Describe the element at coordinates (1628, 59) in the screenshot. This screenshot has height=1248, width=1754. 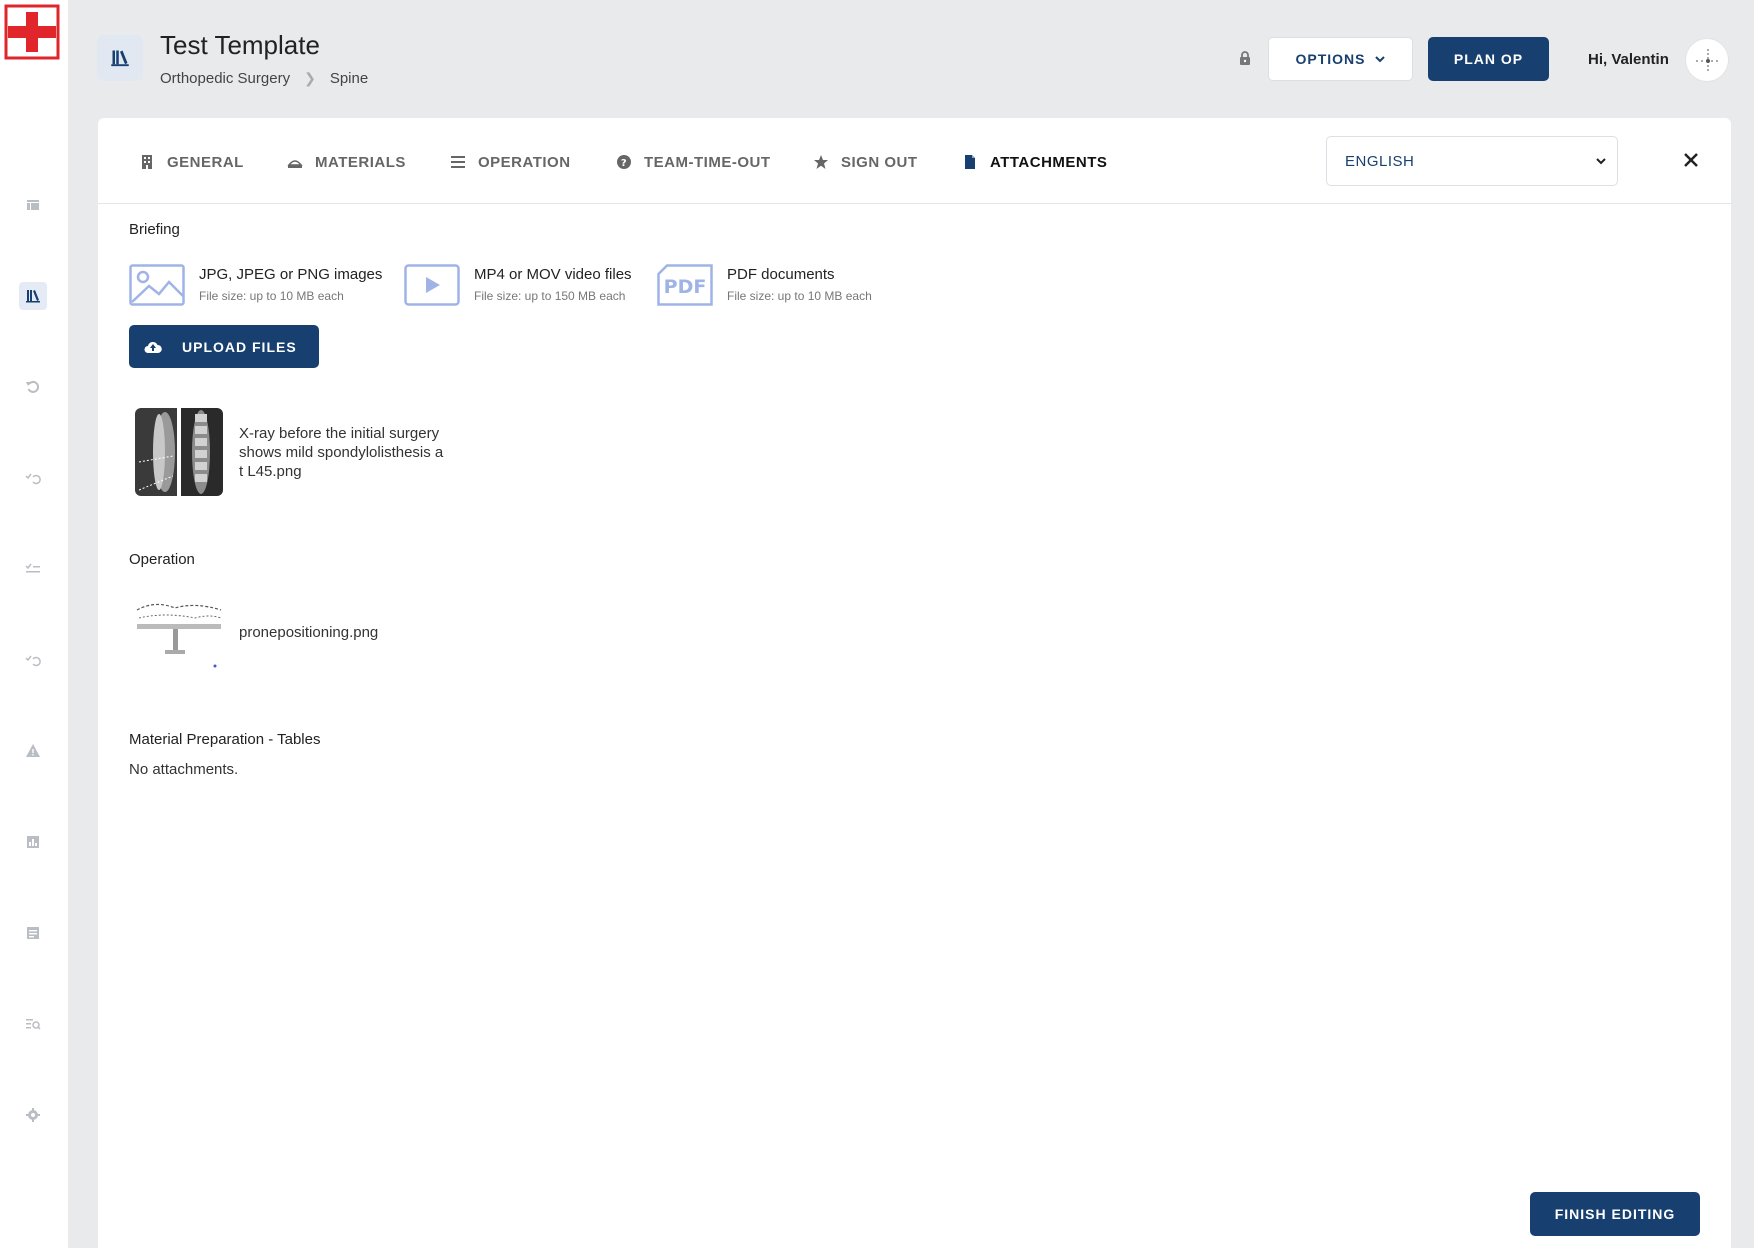
I see `user-greeting: Hi, Valentin` at that location.